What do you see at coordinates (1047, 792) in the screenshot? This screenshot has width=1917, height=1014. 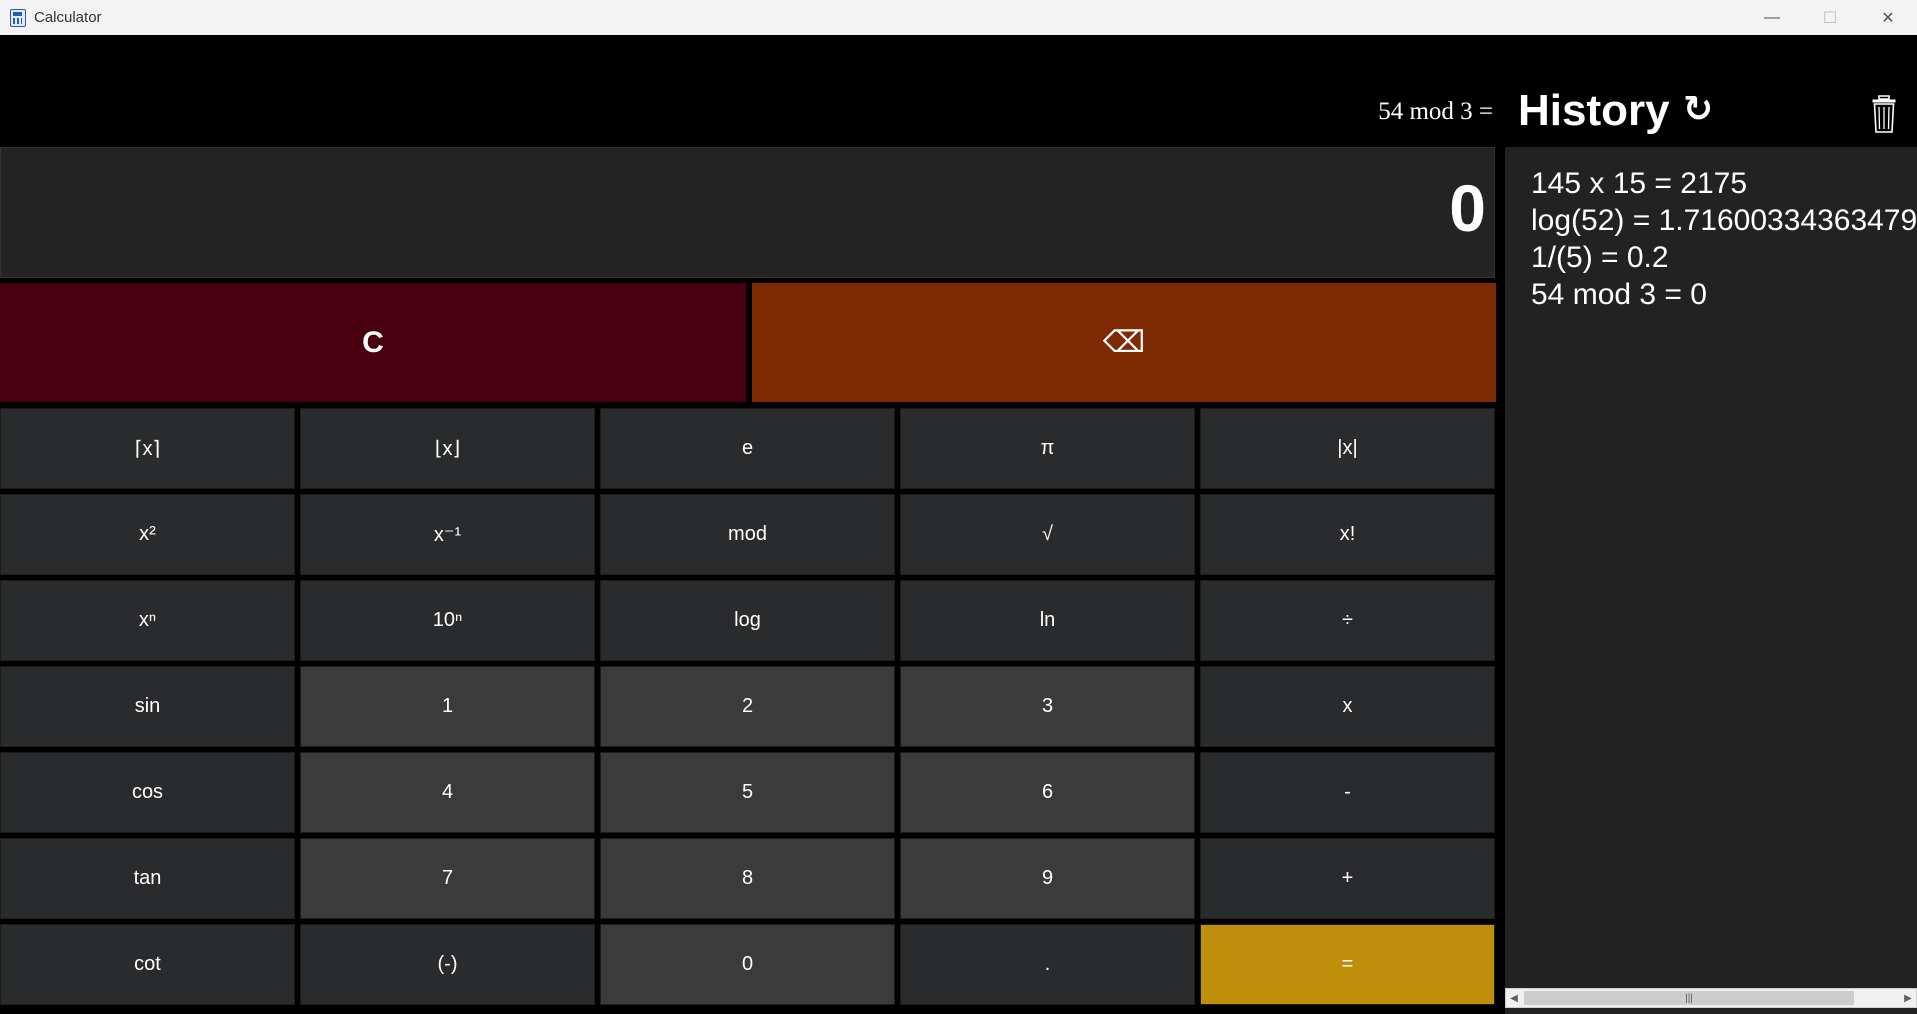 I see `digit-6-button: 6` at bounding box center [1047, 792].